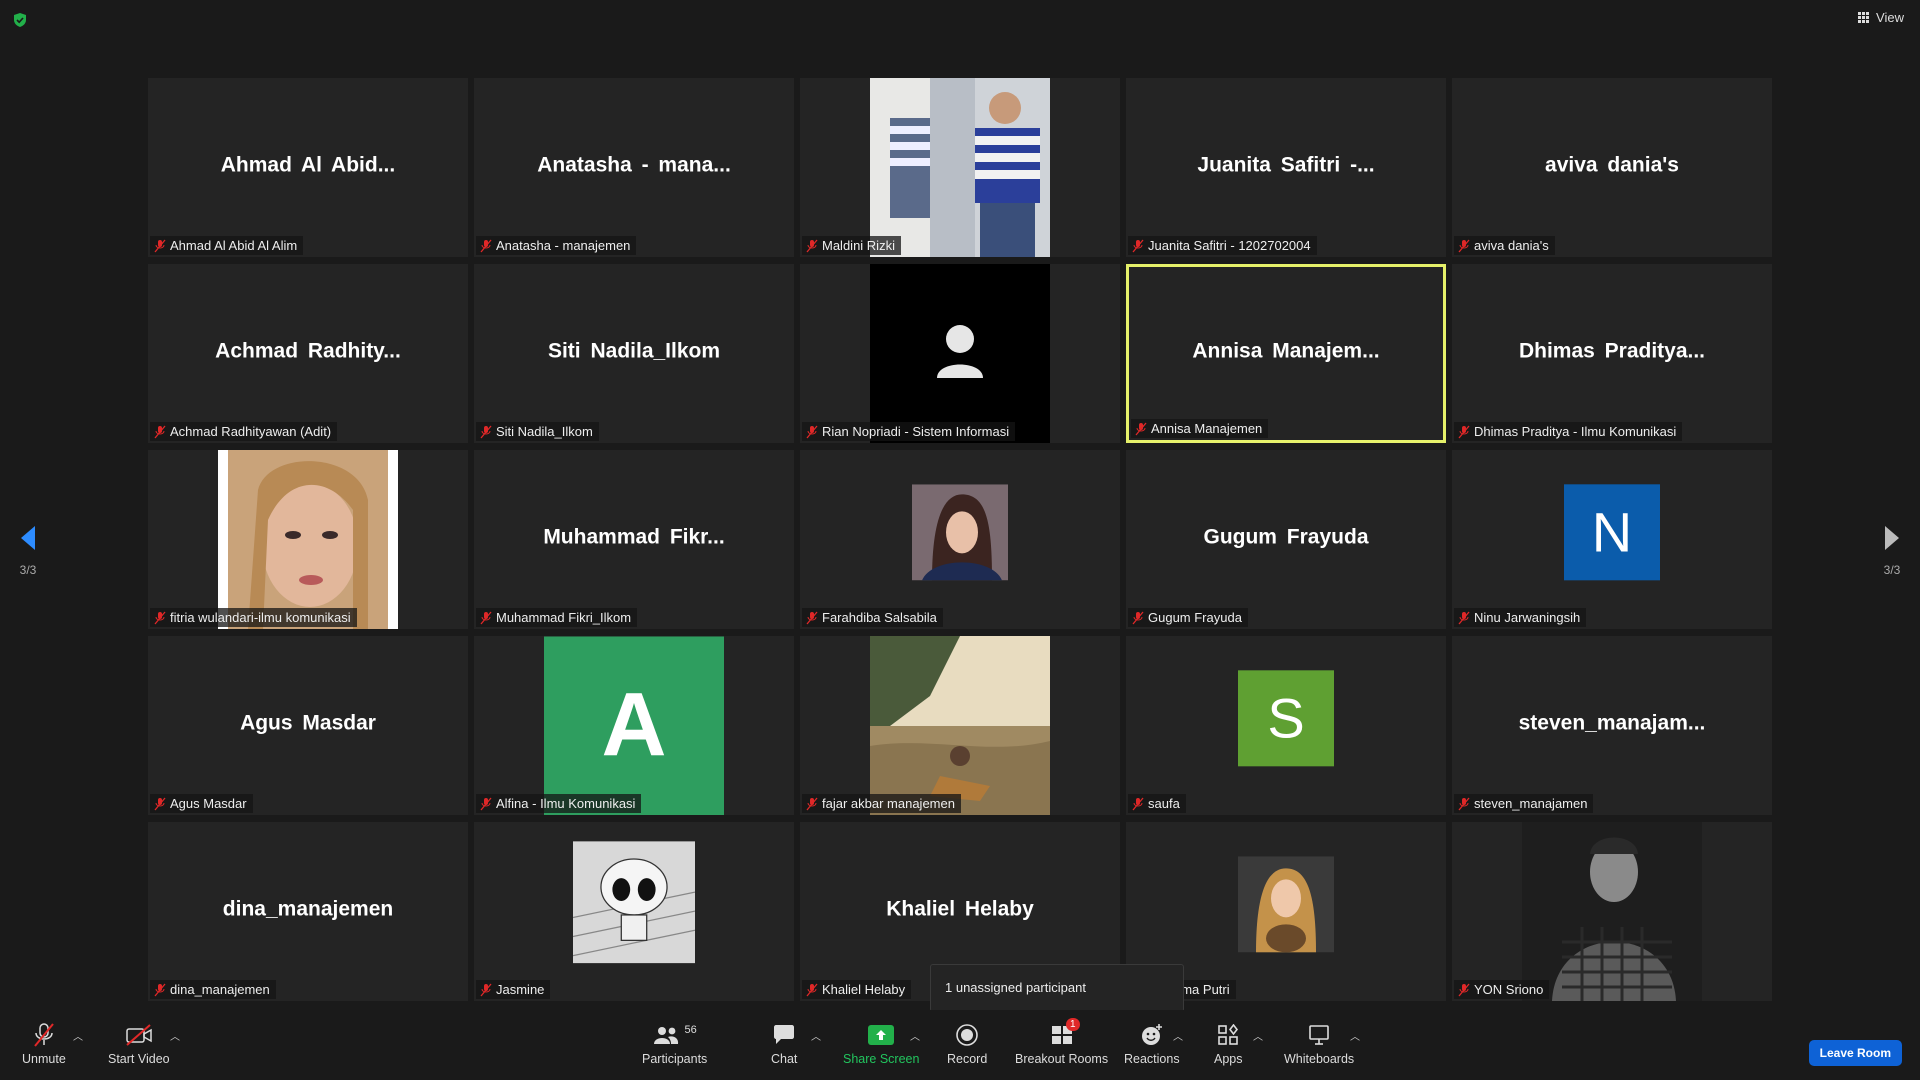  I want to click on participant-name: Jasmine, so click(520, 989).